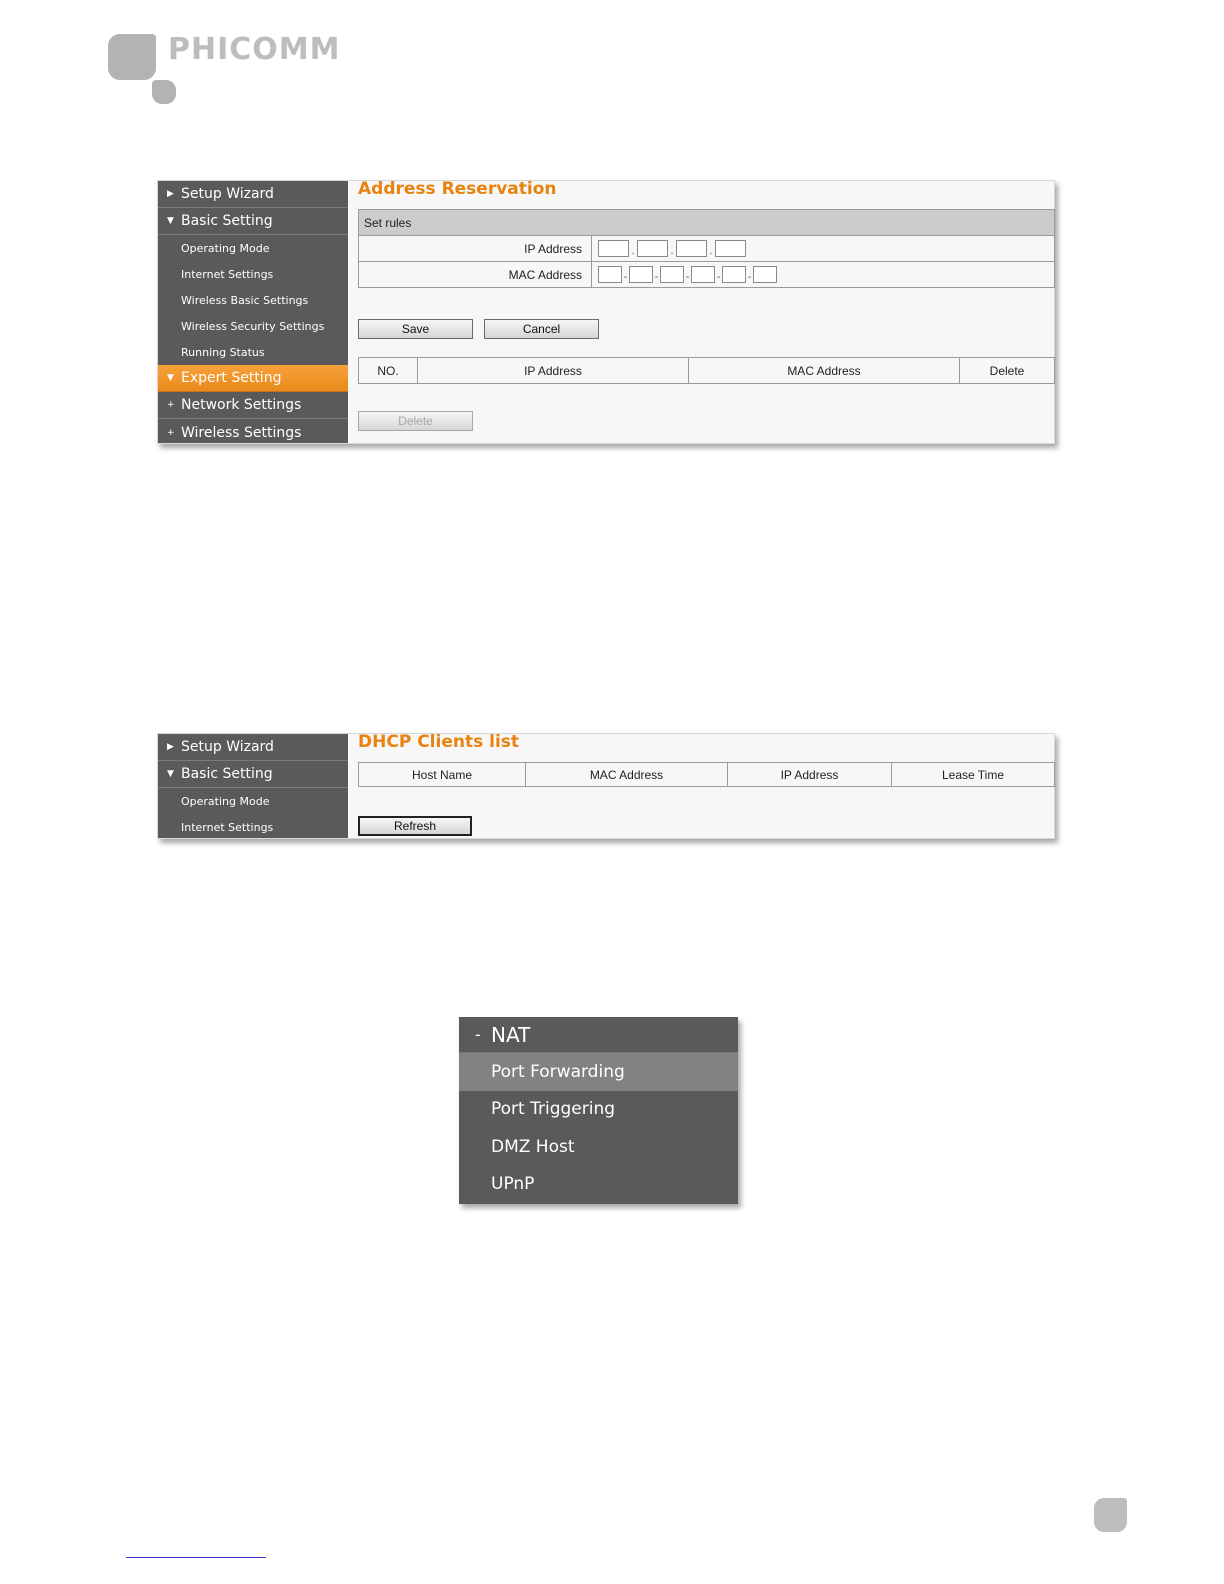 The image size is (1224, 1584). What do you see at coordinates (478, 1034) in the screenshot?
I see `minus-icon: -` at bounding box center [478, 1034].